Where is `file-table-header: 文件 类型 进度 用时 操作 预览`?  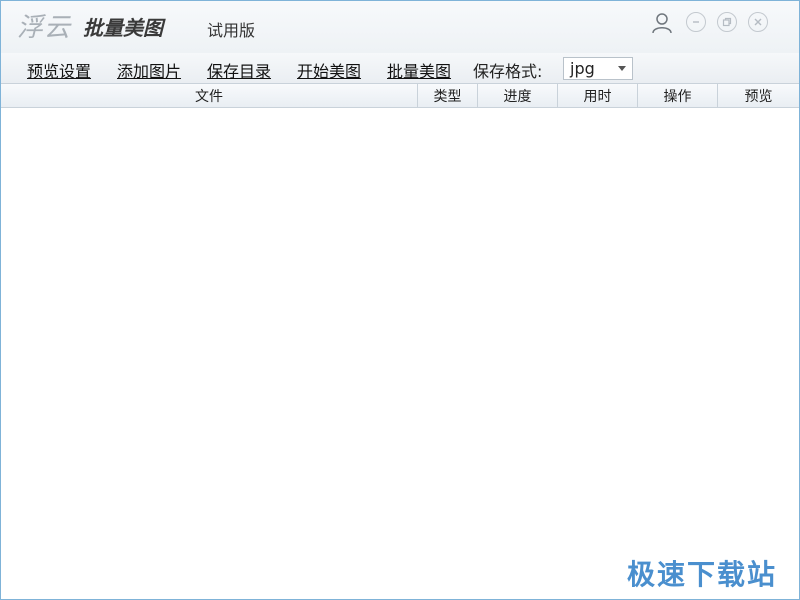 file-table-header: 文件 类型 进度 用时 操作 预览 is located at coordinates (400, 96).